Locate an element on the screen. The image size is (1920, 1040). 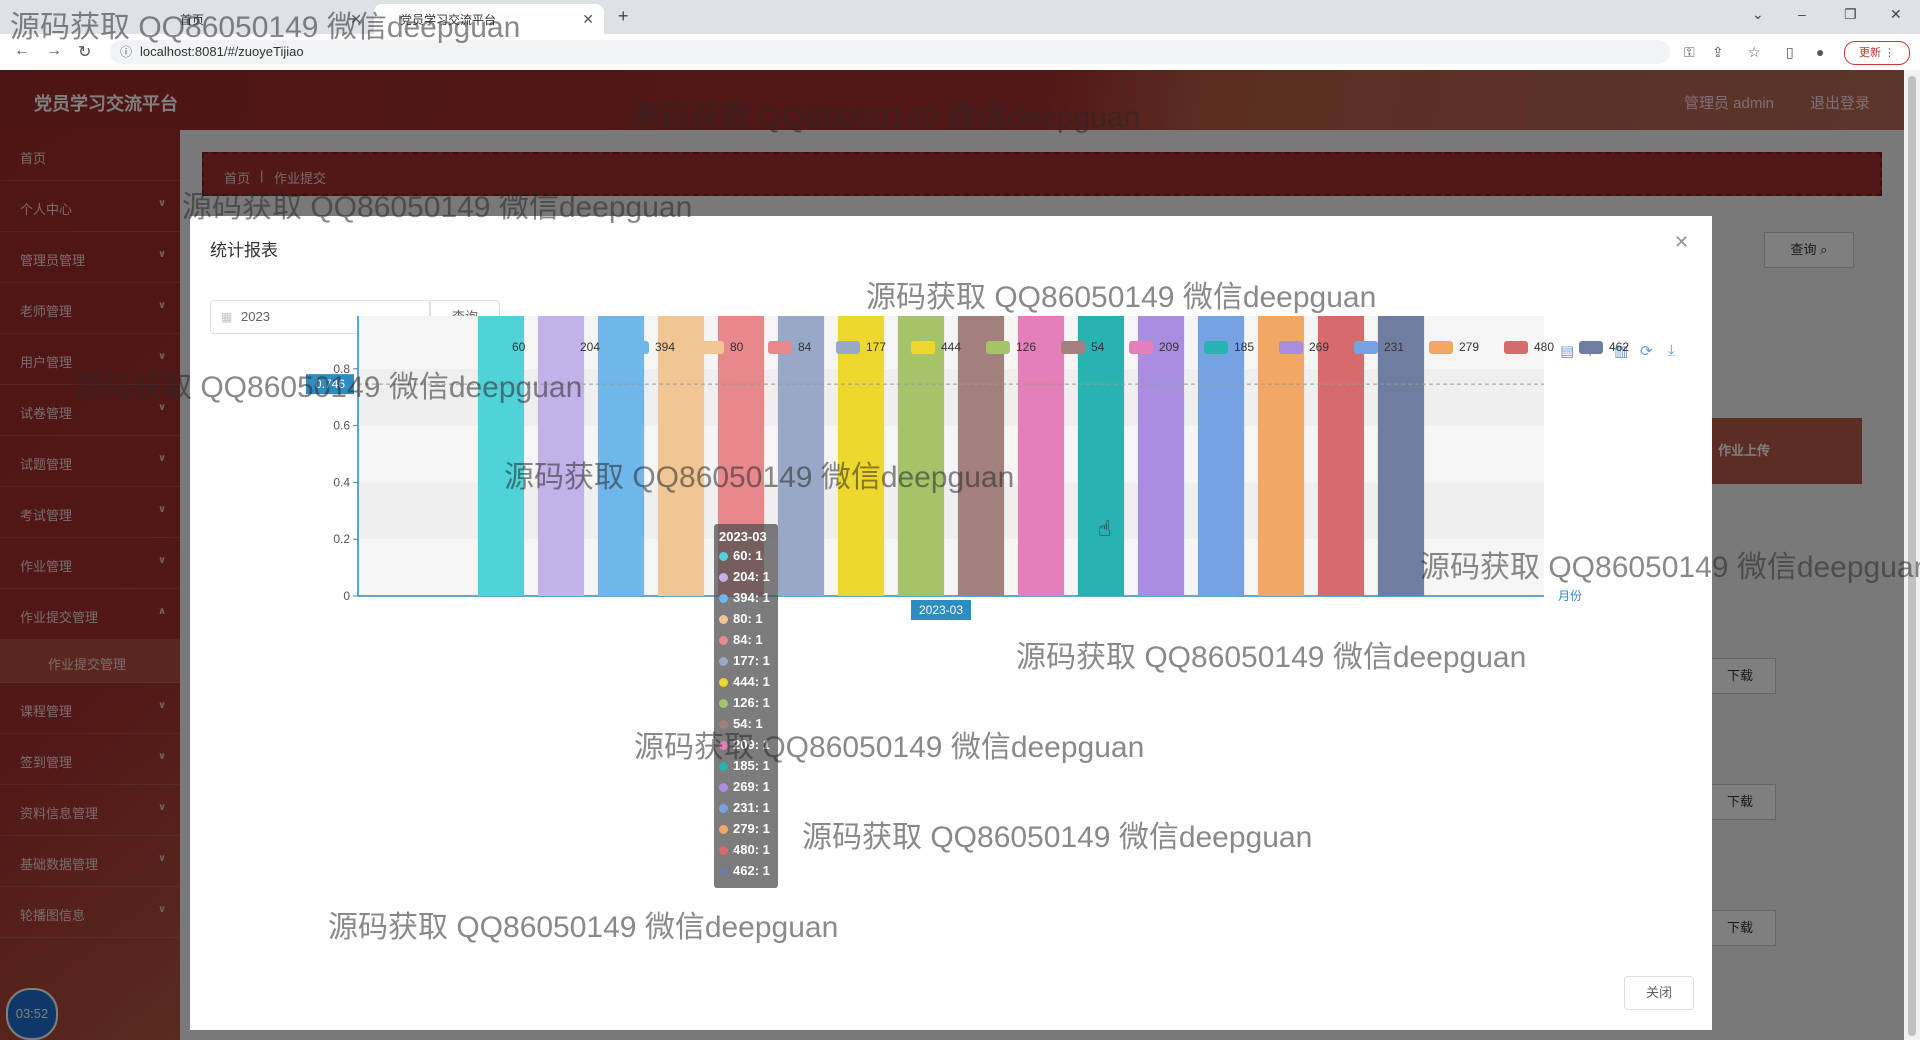
restore-icon: ❐ is located at coordinates (1850, 14).